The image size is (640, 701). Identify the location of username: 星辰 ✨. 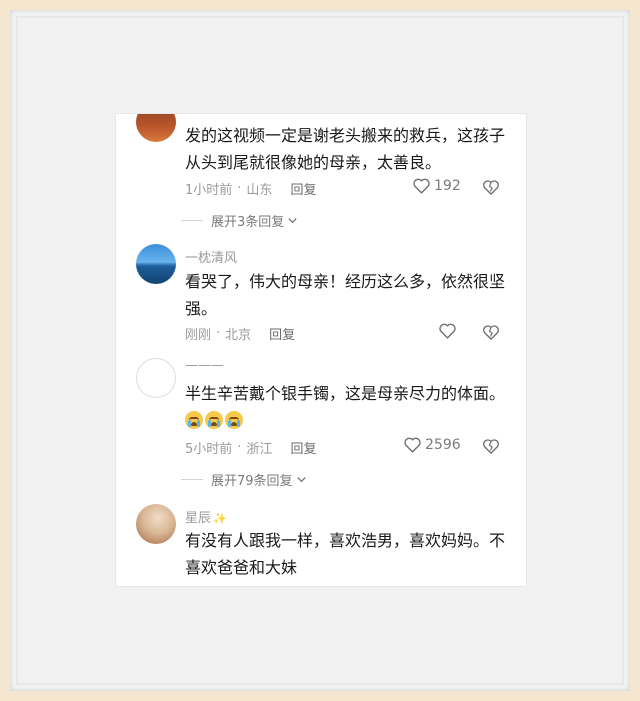
(206, 516).